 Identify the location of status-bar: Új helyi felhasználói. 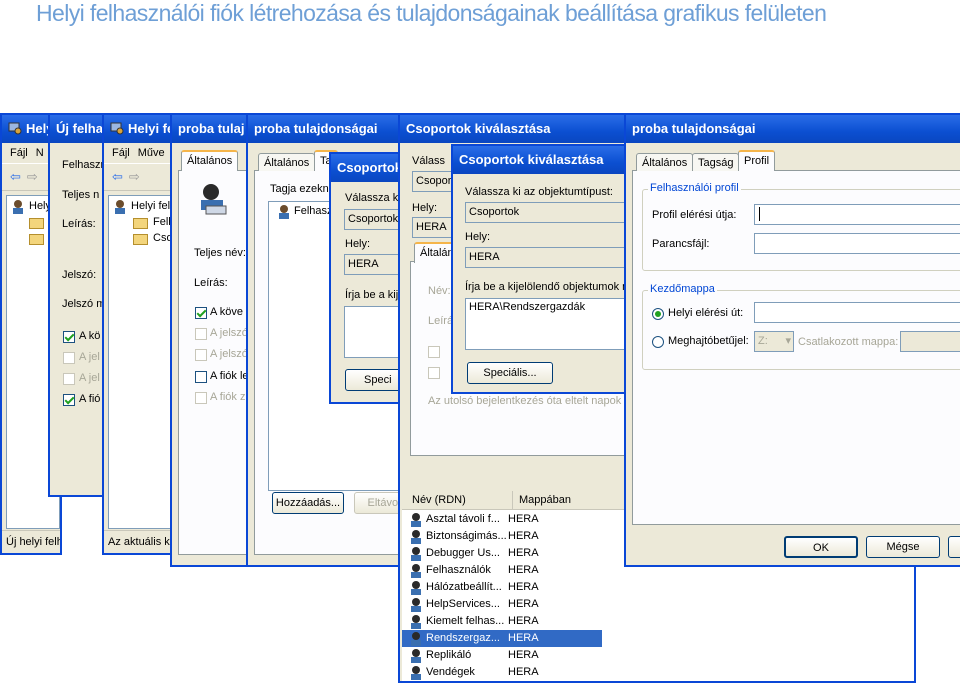
(31, 541).